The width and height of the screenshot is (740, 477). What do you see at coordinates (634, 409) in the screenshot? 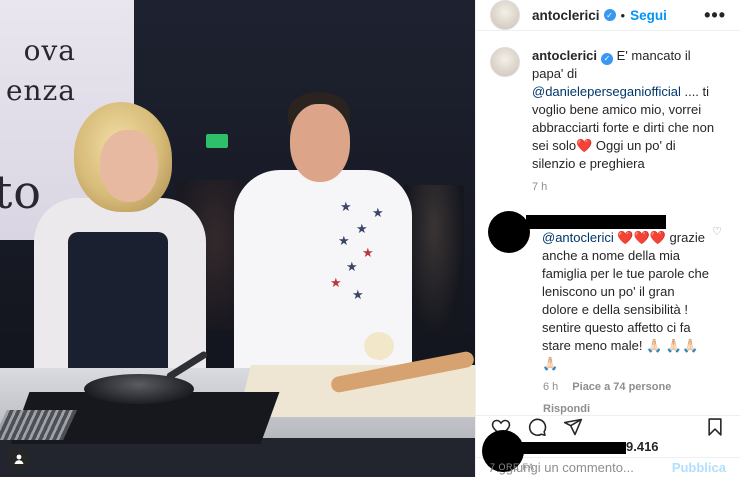
I see `reply-button: Rispondi` at bounding box center [634, 409].